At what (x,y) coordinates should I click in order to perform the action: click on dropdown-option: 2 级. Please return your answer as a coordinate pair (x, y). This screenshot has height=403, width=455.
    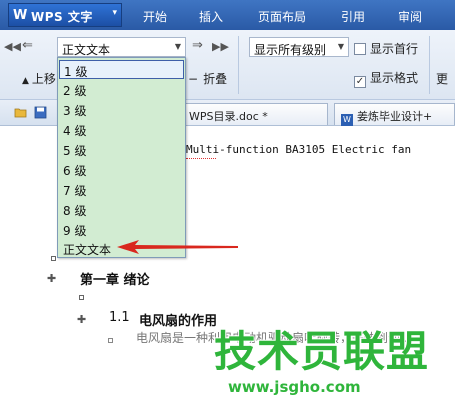
    Looking at the image, I should click on (121, 89).